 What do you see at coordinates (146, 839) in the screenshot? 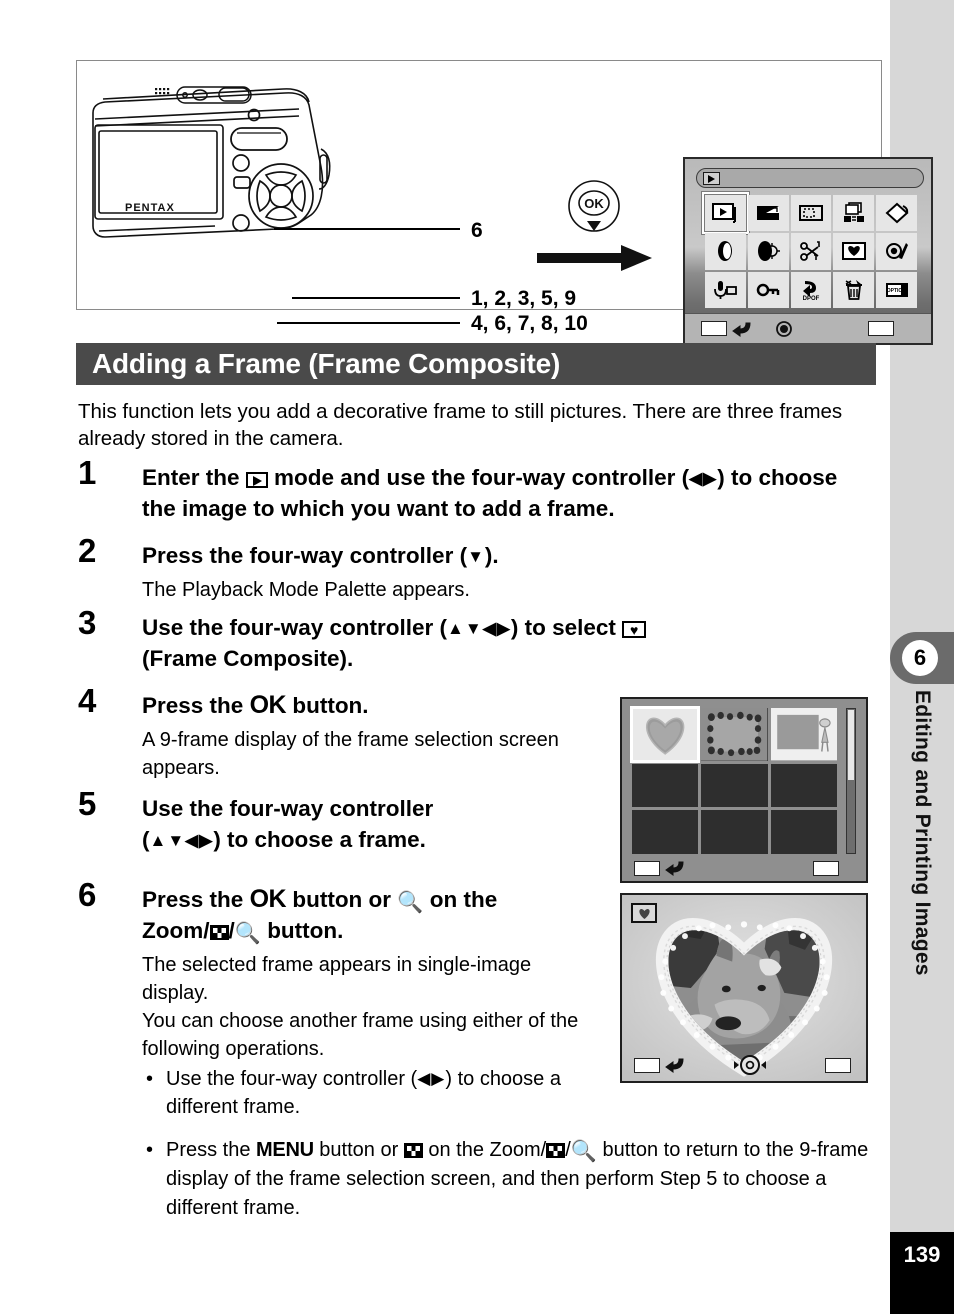
I see `step-5-text-b: (` at bounding box center [146, 839].